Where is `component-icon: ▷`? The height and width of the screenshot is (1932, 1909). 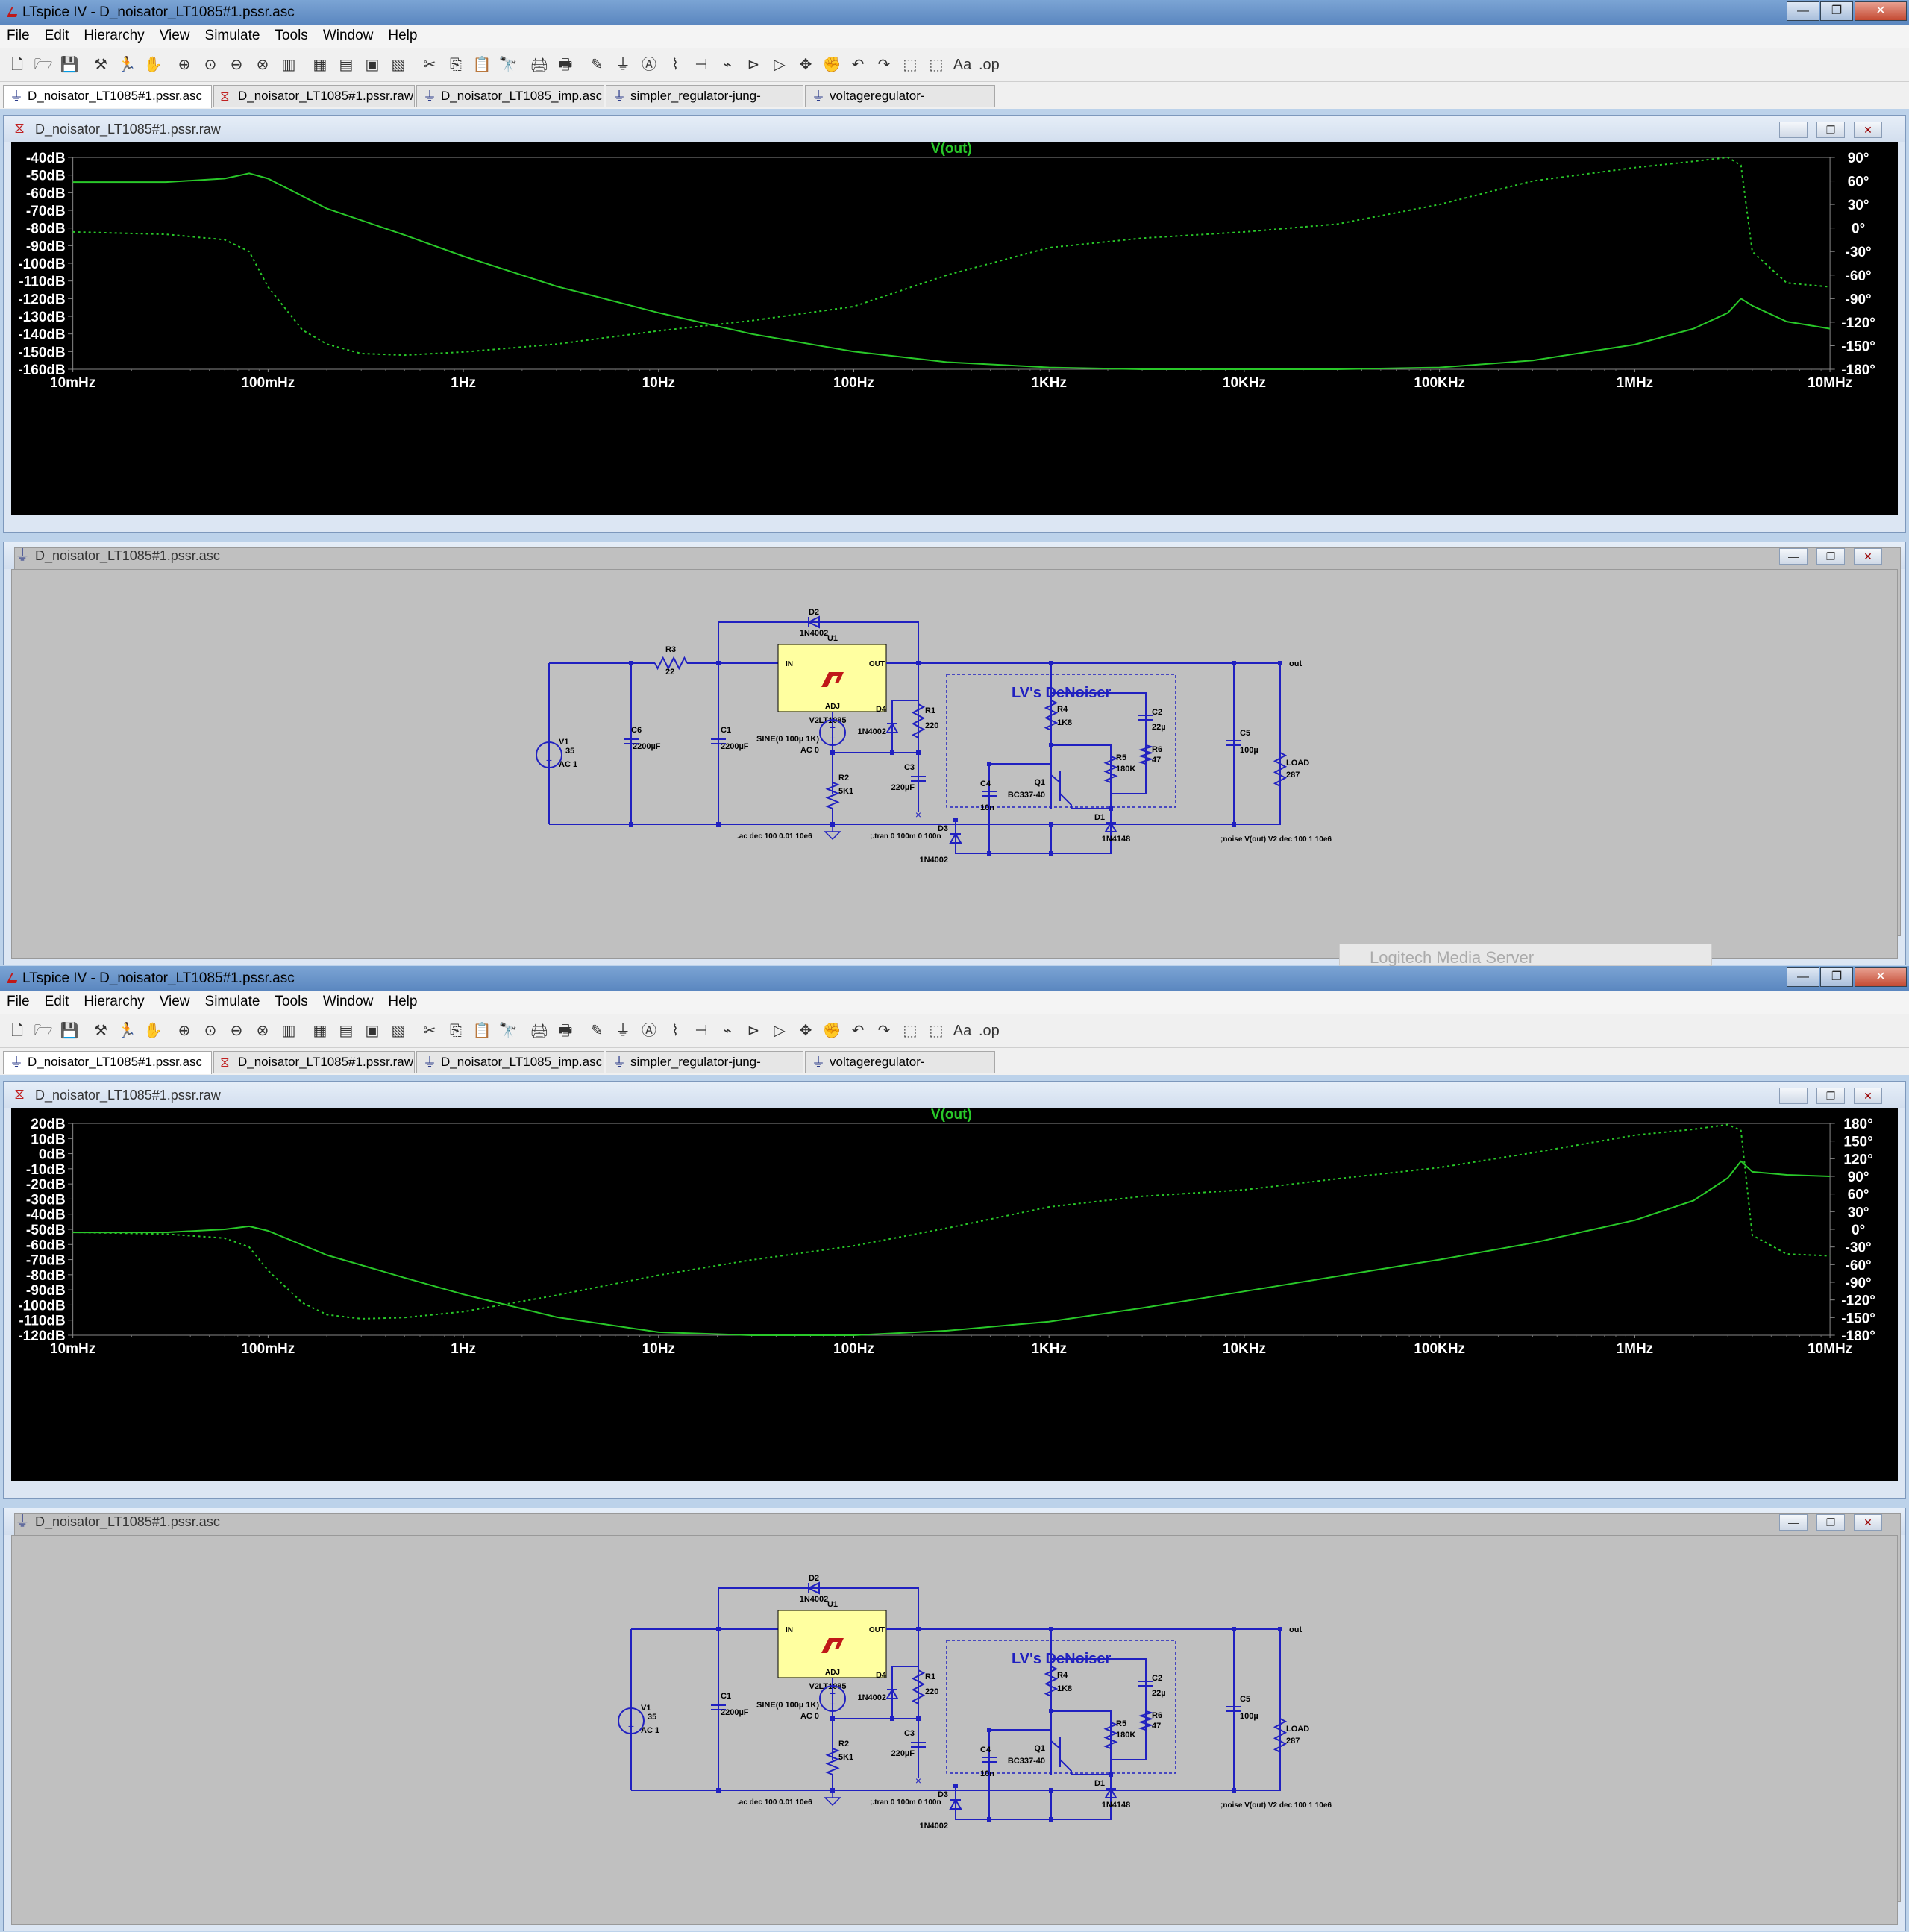
component-icon: ▷ is located at coordinates (779, 65).